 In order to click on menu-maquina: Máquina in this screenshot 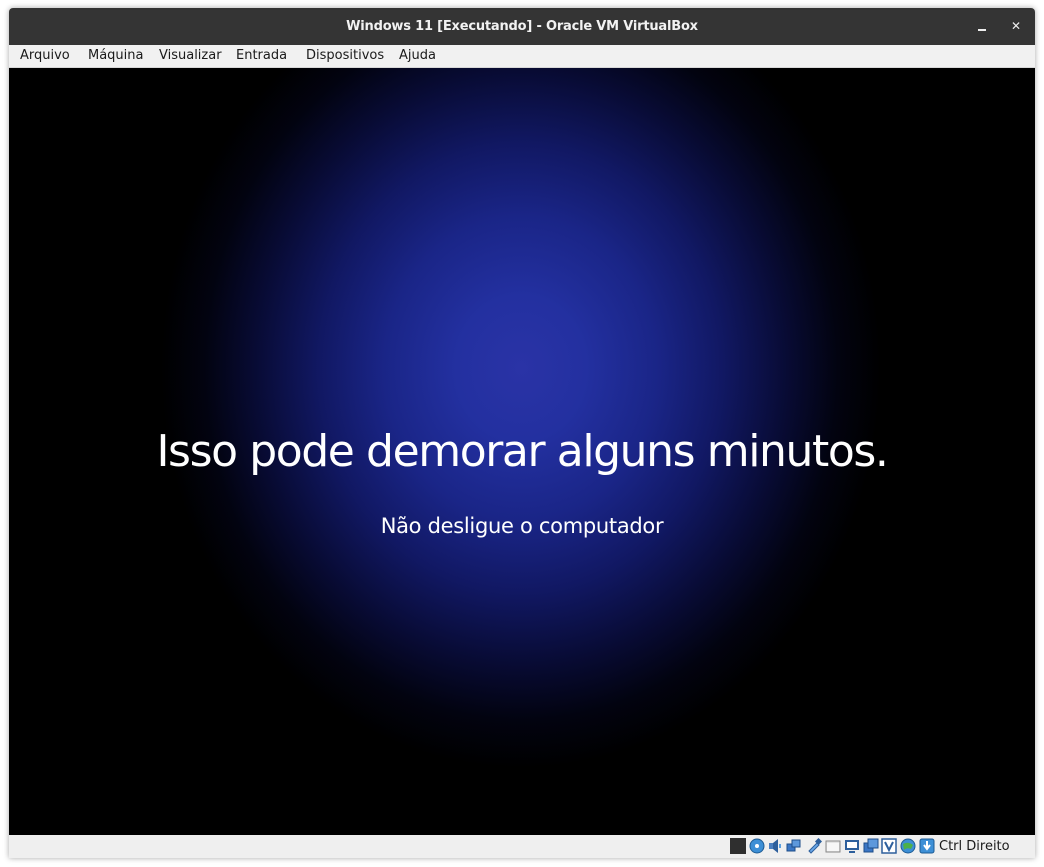, I will do `click(116, 56)`.